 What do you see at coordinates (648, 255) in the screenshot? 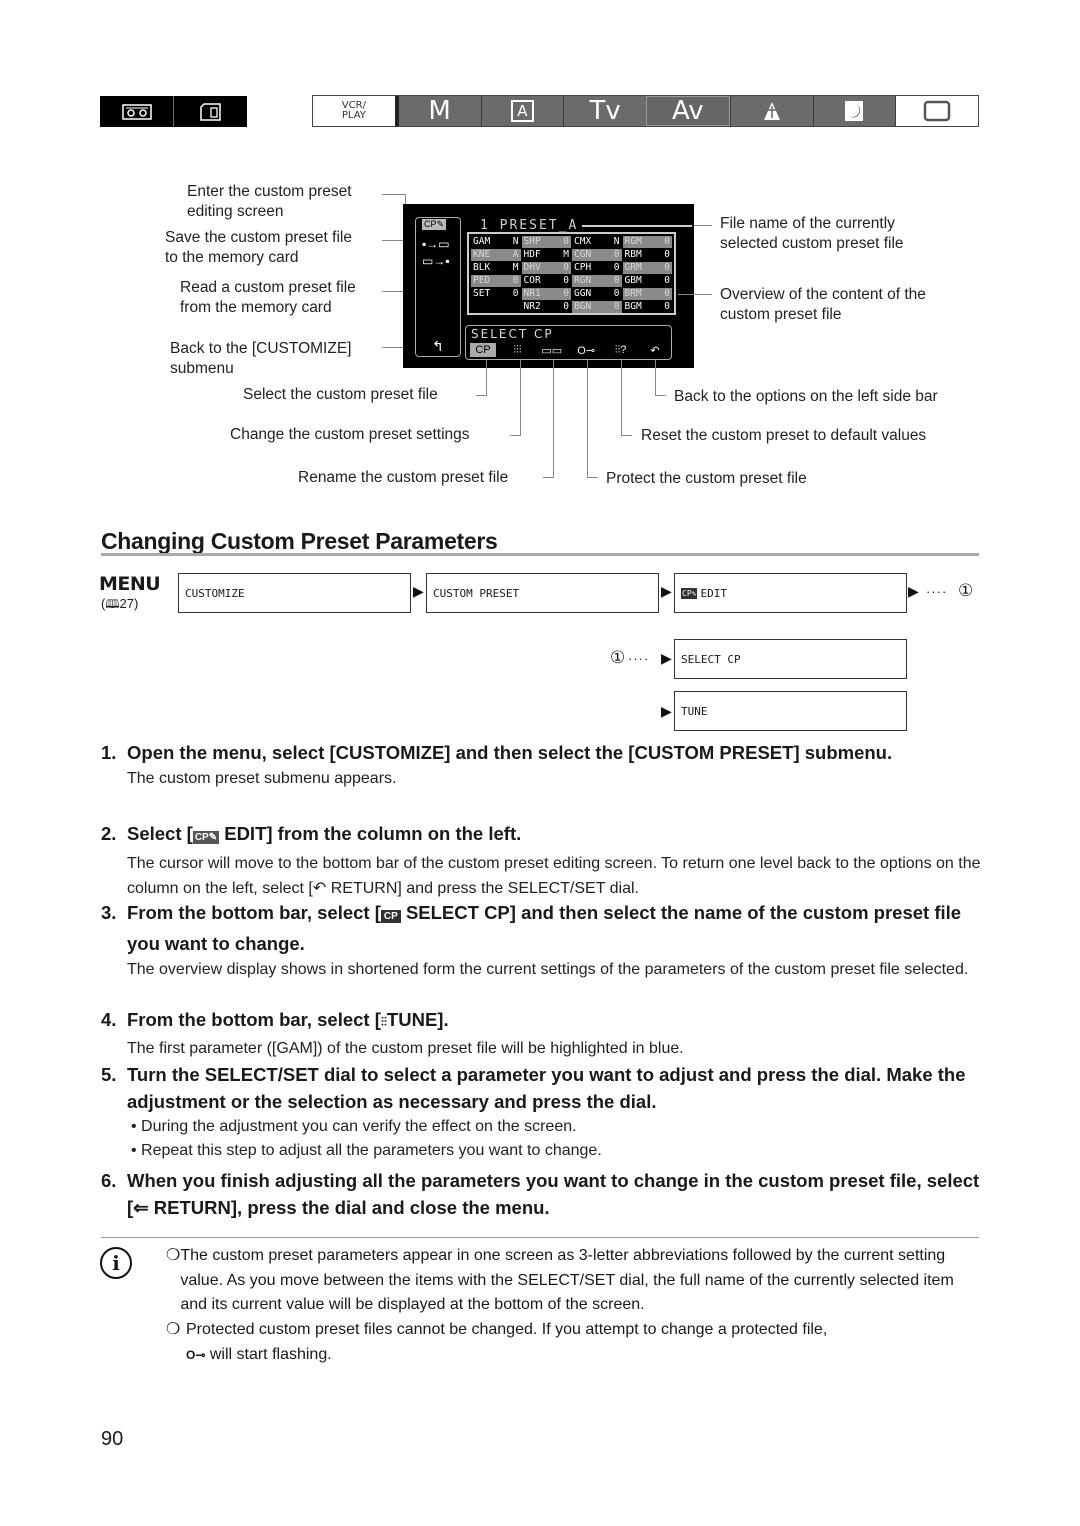
I see `preset-param-cell: RBM 0` at bounding box center [648, 255].